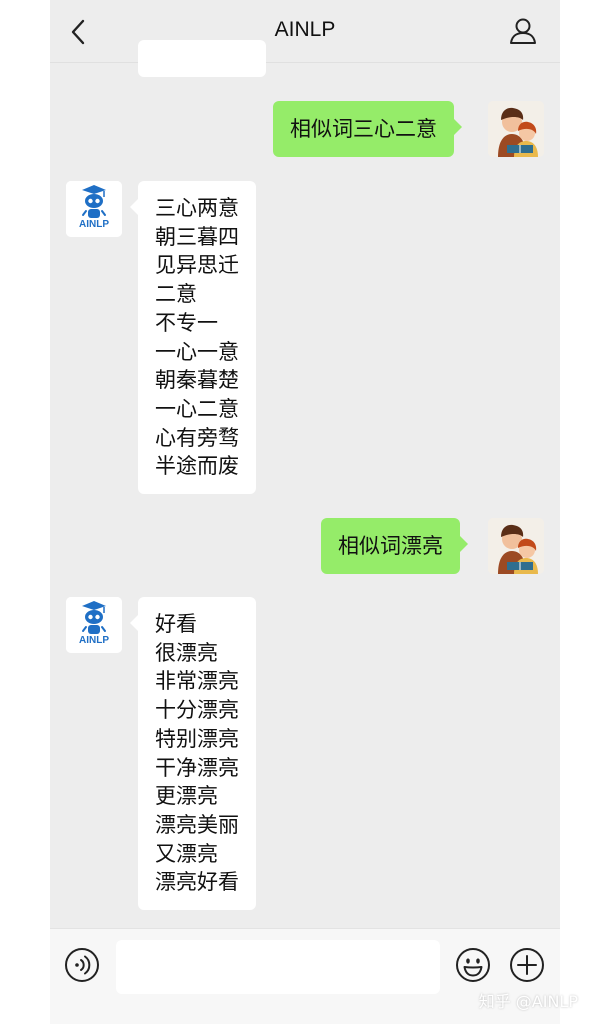 The height and width of the screenshot is (1024, 594). What do you see at coordinates (197, 882) in the screenshot?
I see `message-line: 漂亮好看` at bounding box center [197, 882].